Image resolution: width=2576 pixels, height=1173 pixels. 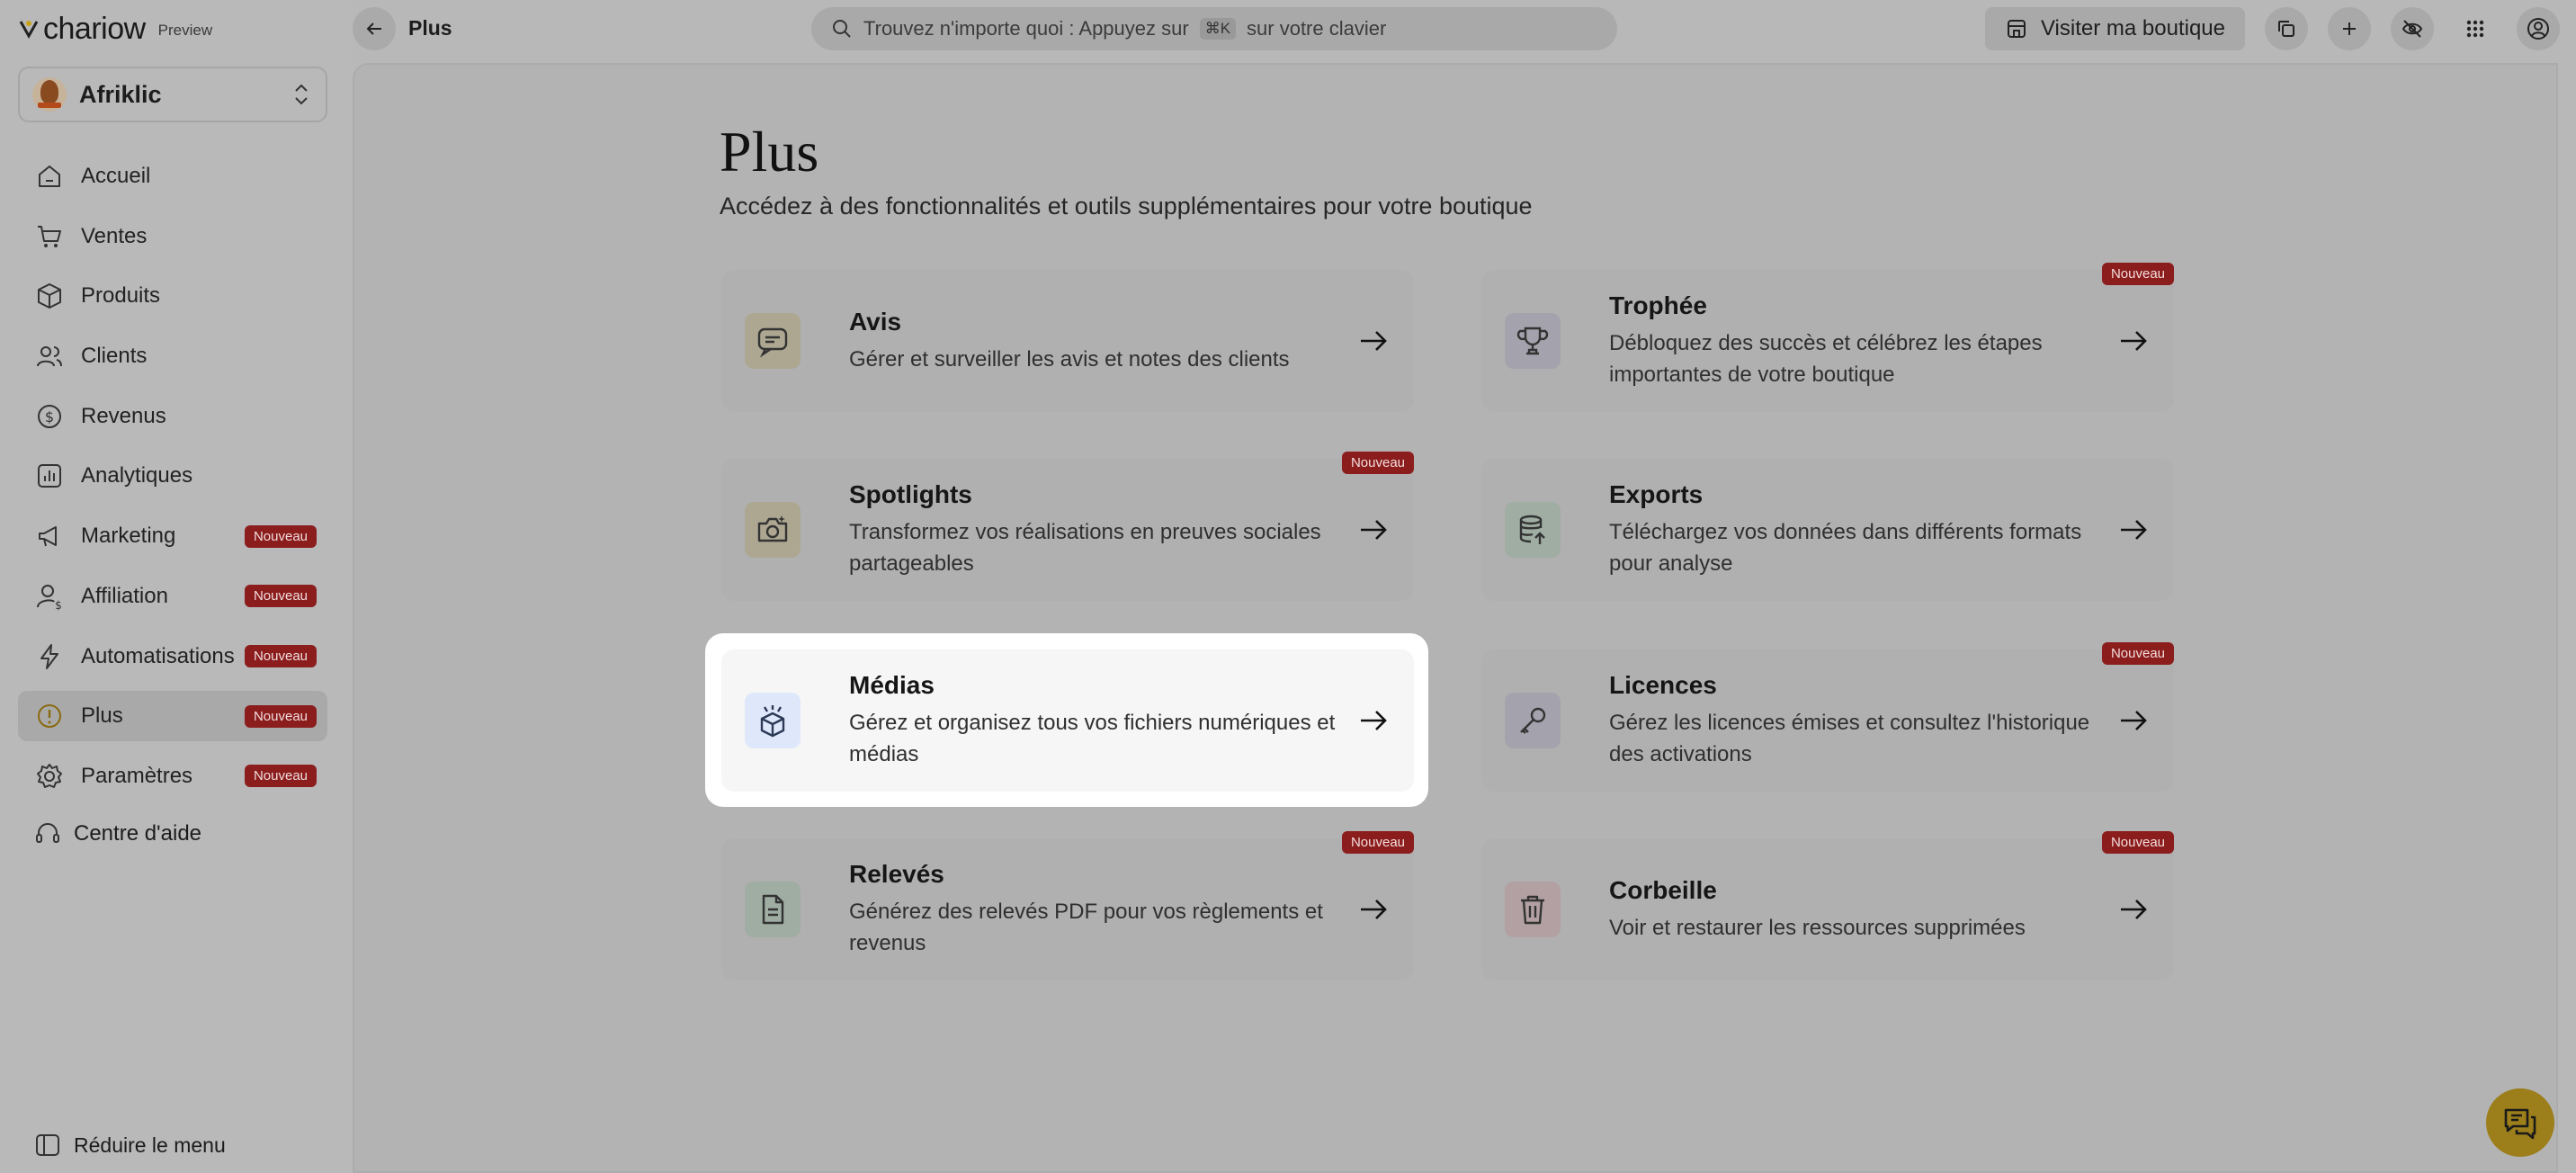 What do you see at coordinates (172, 716) in the screenshot?
I see `sidebar-item-plus: Plus Nouveau` at bounding box center [172, 716].